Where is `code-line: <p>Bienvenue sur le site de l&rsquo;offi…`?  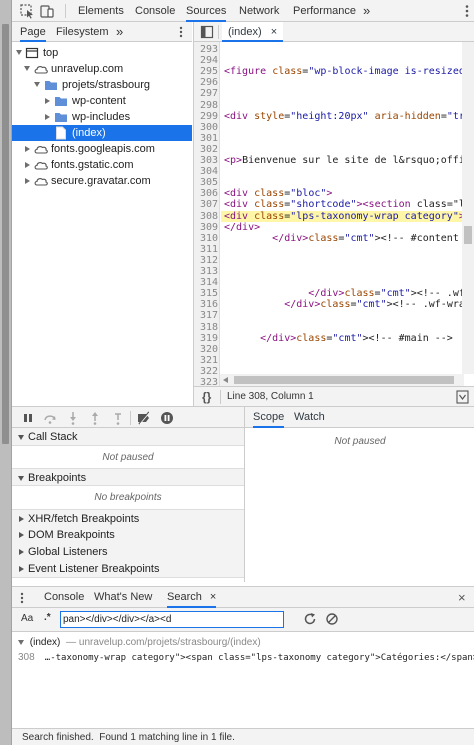 code-line: <p>Bienvenue sur le site de l&rsquo;offi… is located at coordinates (349, 160).